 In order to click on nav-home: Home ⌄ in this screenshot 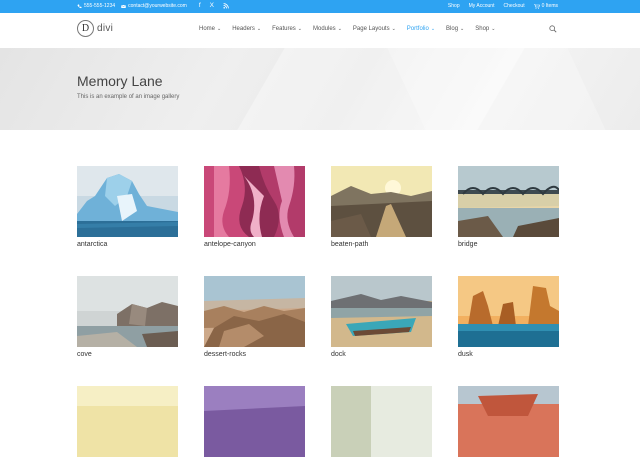, I will do `click(210, 29)`.